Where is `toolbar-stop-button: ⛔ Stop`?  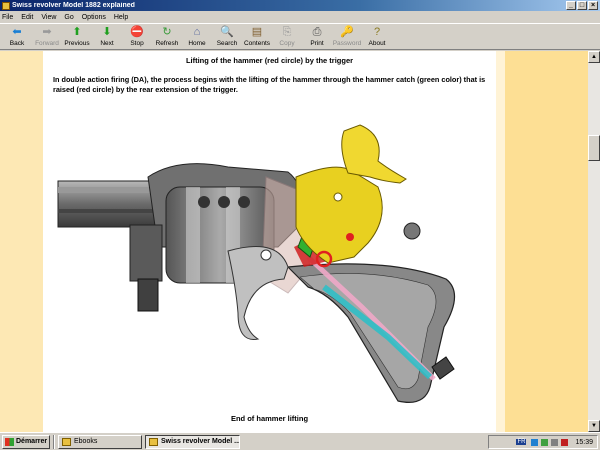 toolbar-stop-button: ⛔ Stop is located at coordinates (137, 37).